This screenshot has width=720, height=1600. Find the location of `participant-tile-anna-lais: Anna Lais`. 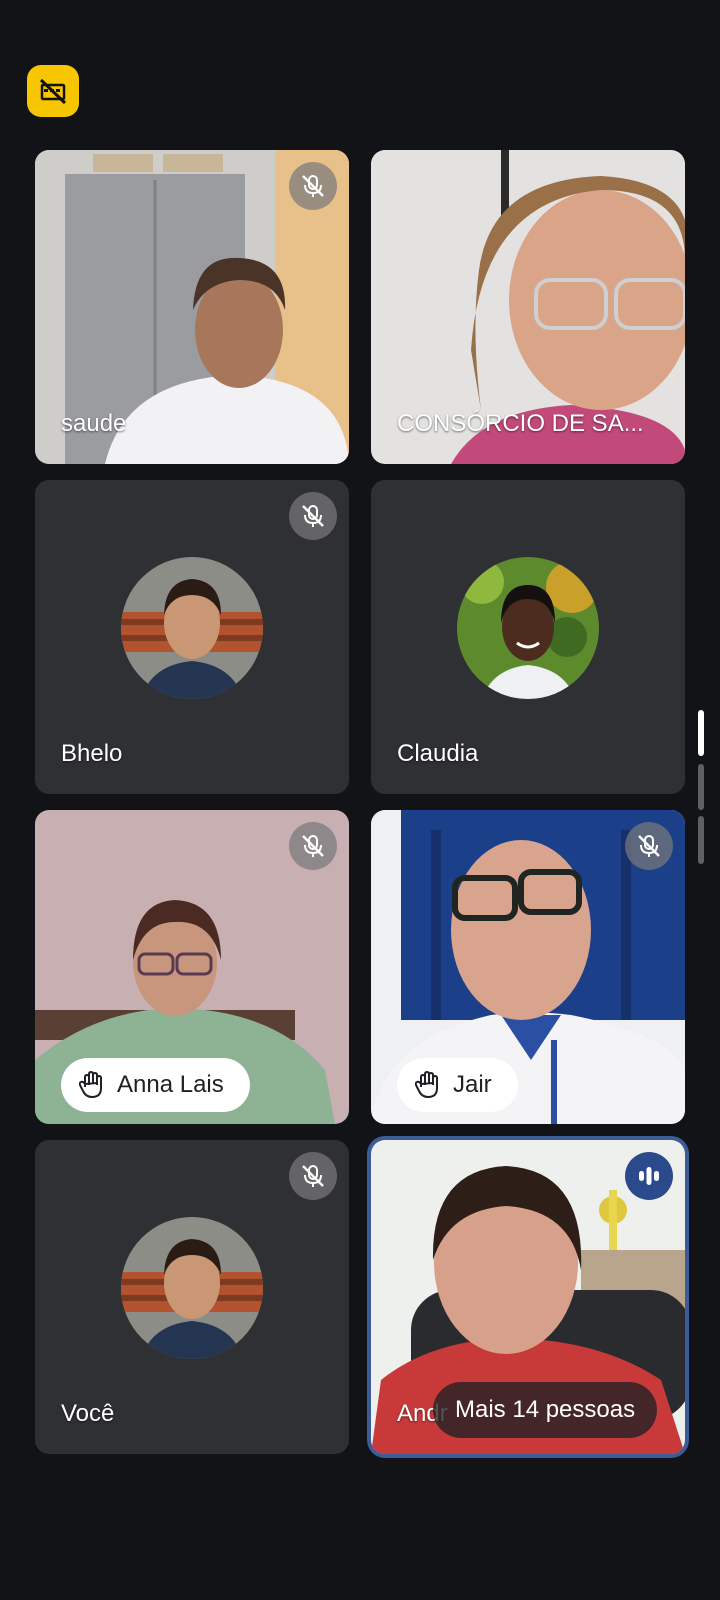

participant-tile-anna-lais: Anna Lais is located at coordinates (192, 967).